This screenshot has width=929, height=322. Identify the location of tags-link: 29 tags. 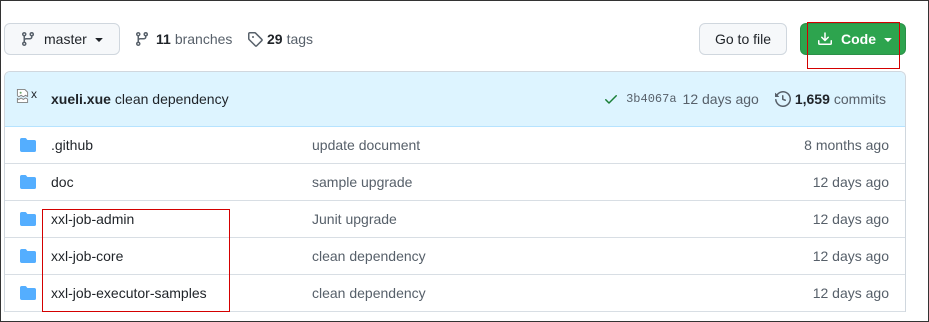
(280, 39).